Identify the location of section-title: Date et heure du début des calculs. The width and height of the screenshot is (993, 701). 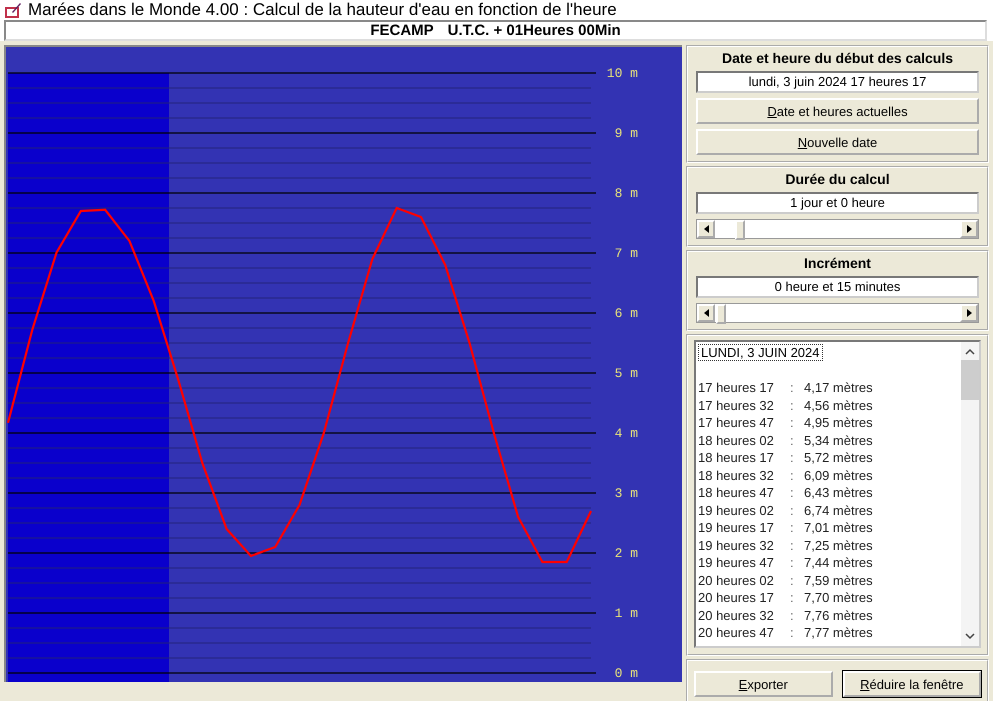
(837, 58).